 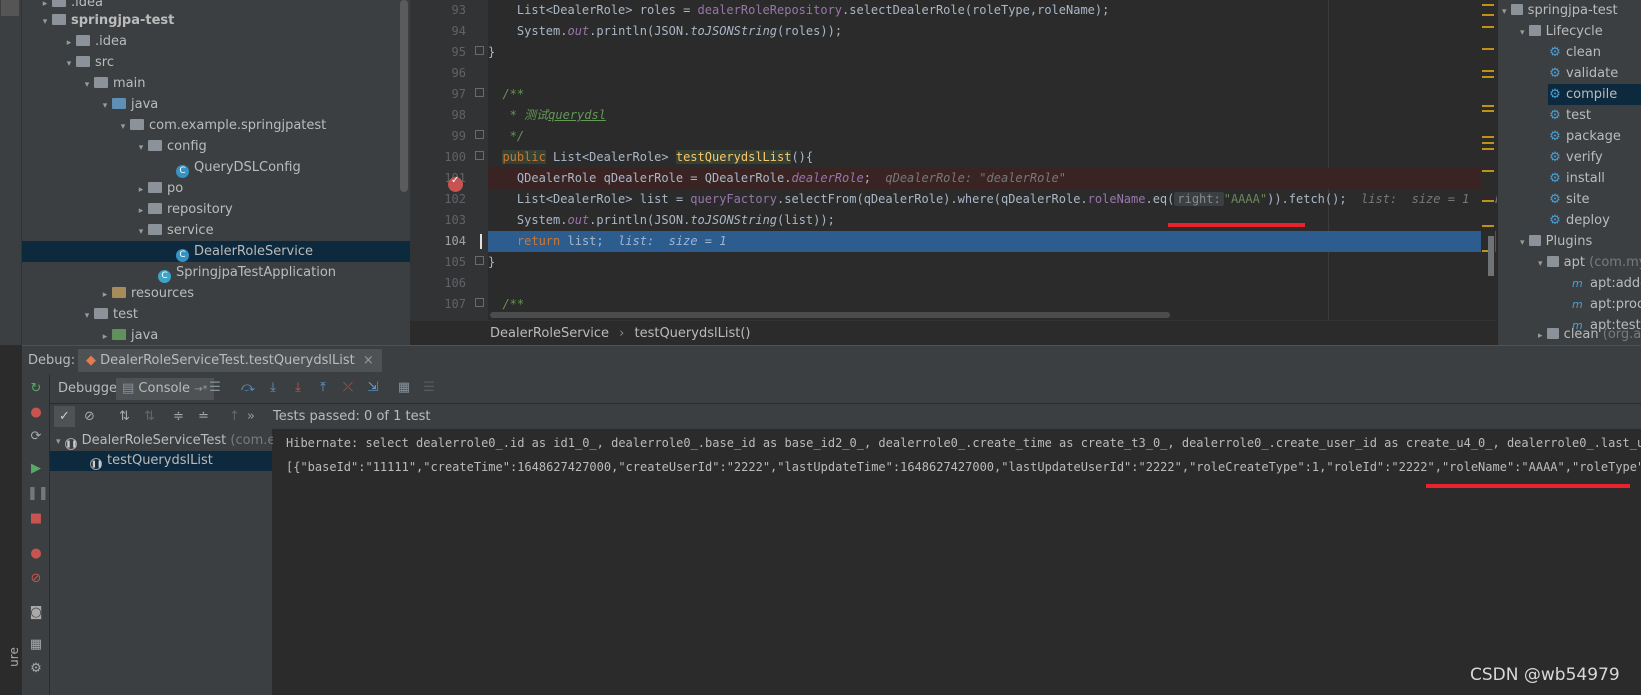 I want to click on force-step-into-icon: ⤓, so click(x=298, y=388).